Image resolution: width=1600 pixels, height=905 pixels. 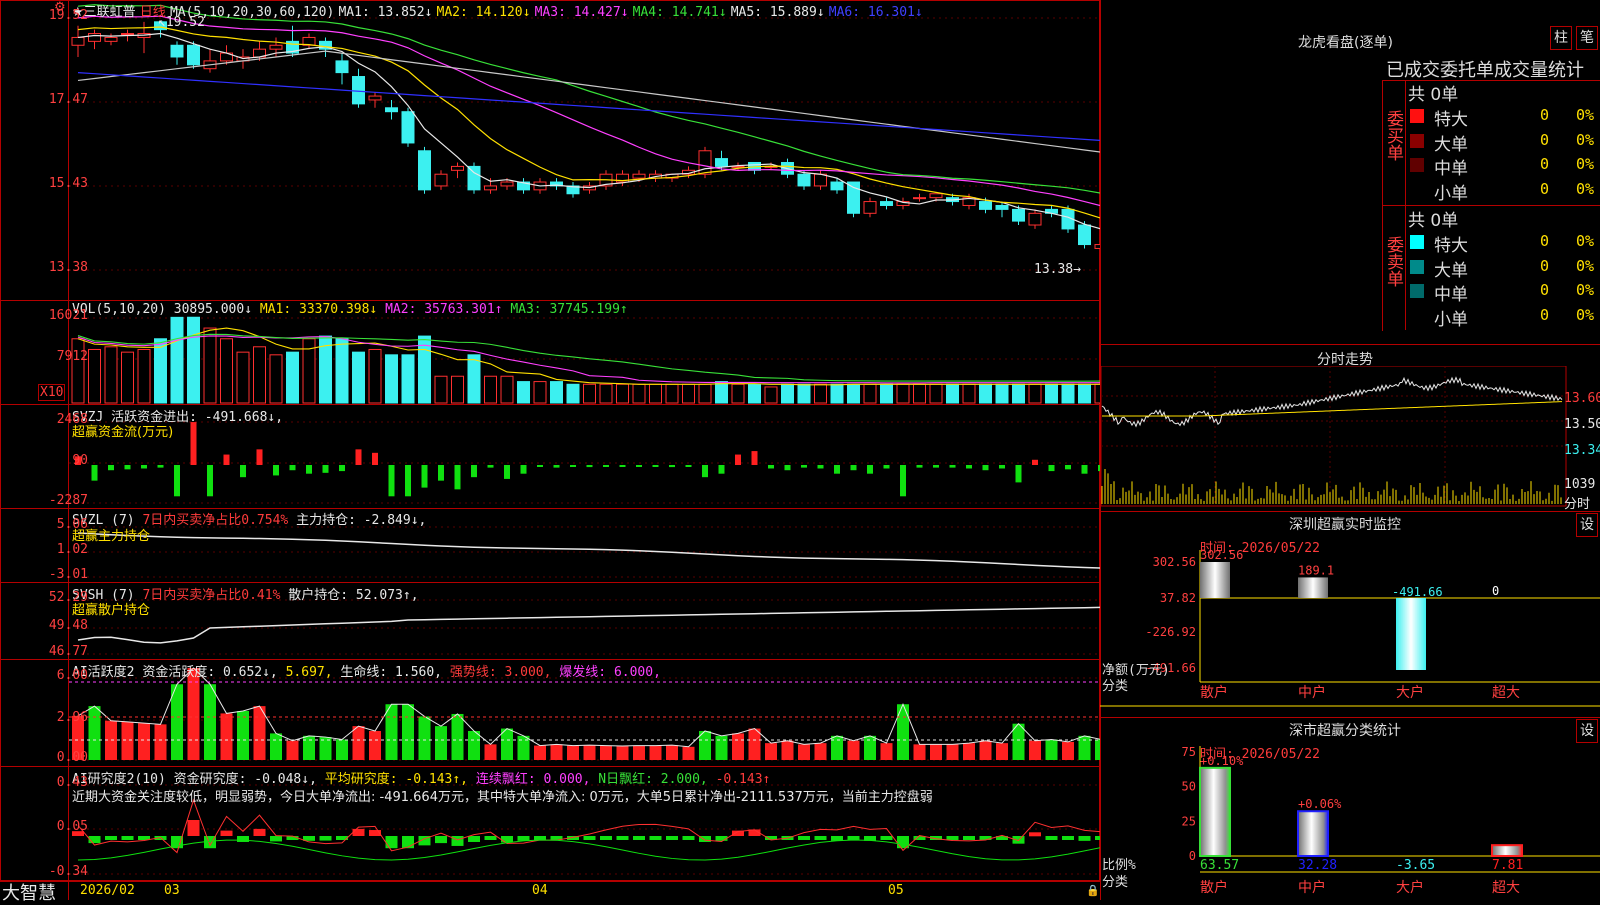 What do you see at coordinates (1115, 882) in the screenshot?
I see `classify-ylabel: 分类` at bounding box center [1115, 882].